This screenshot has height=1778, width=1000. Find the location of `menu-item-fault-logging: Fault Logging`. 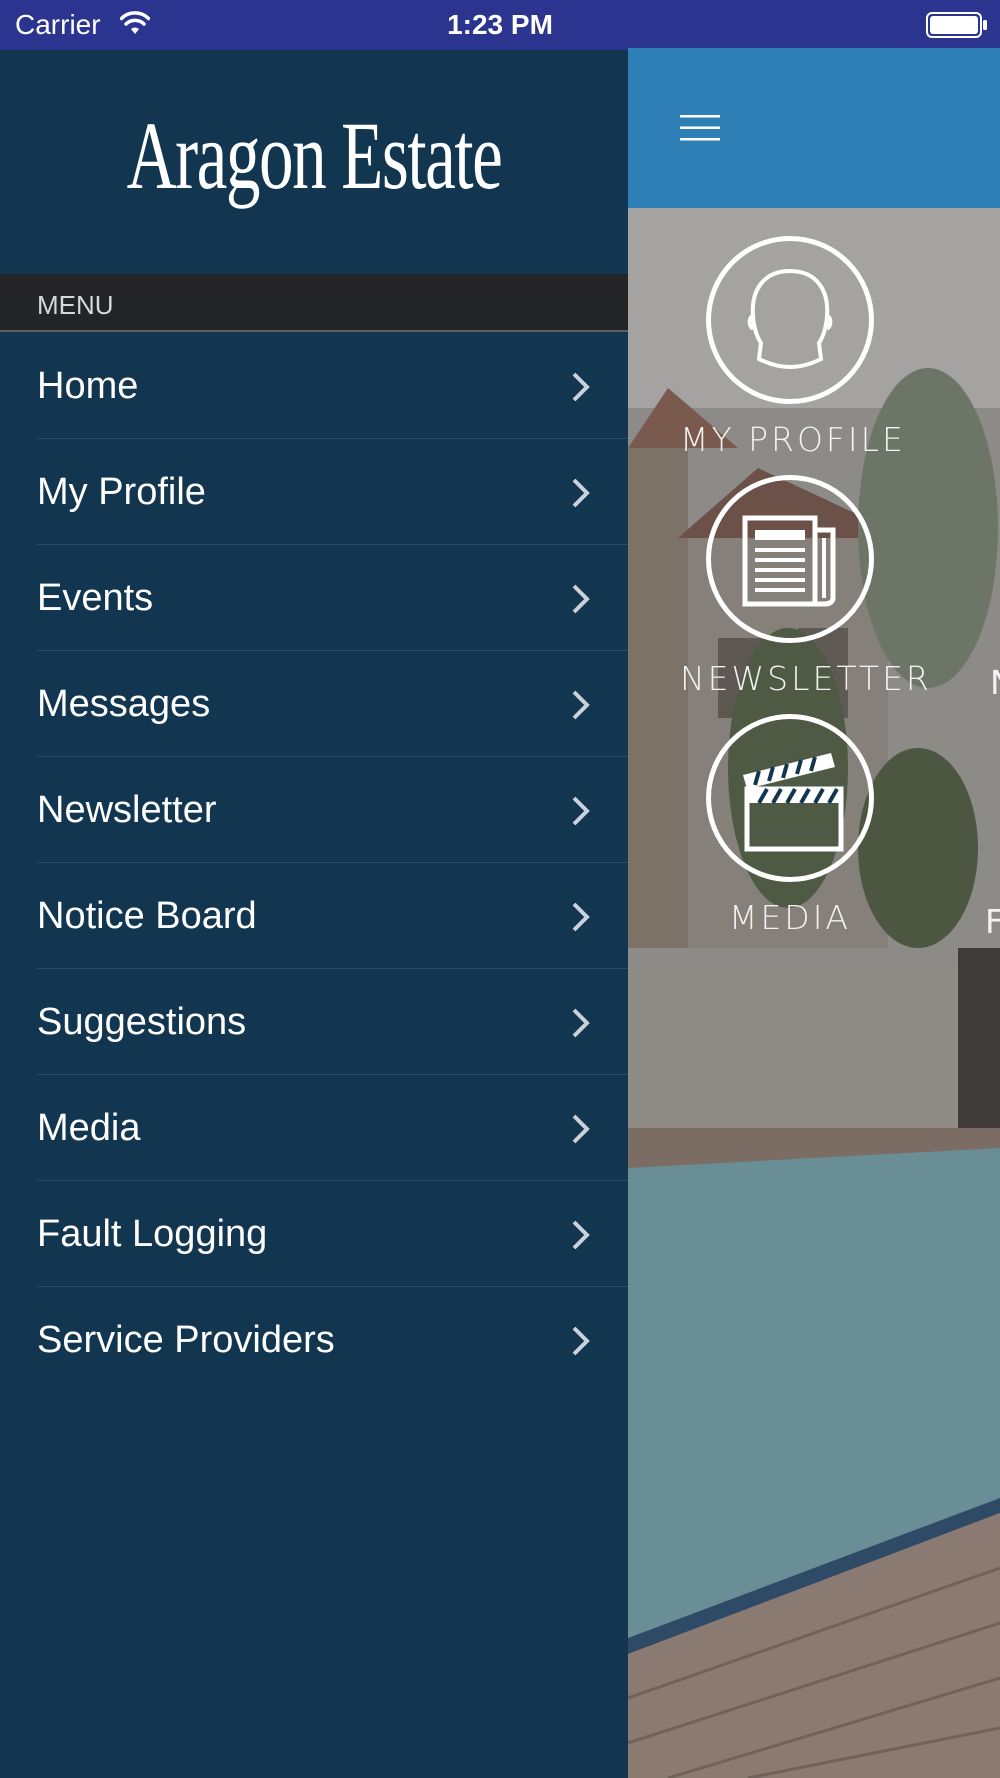

menu-item-fault-logging: Fault Logging is located at coordinates (314, 1234).